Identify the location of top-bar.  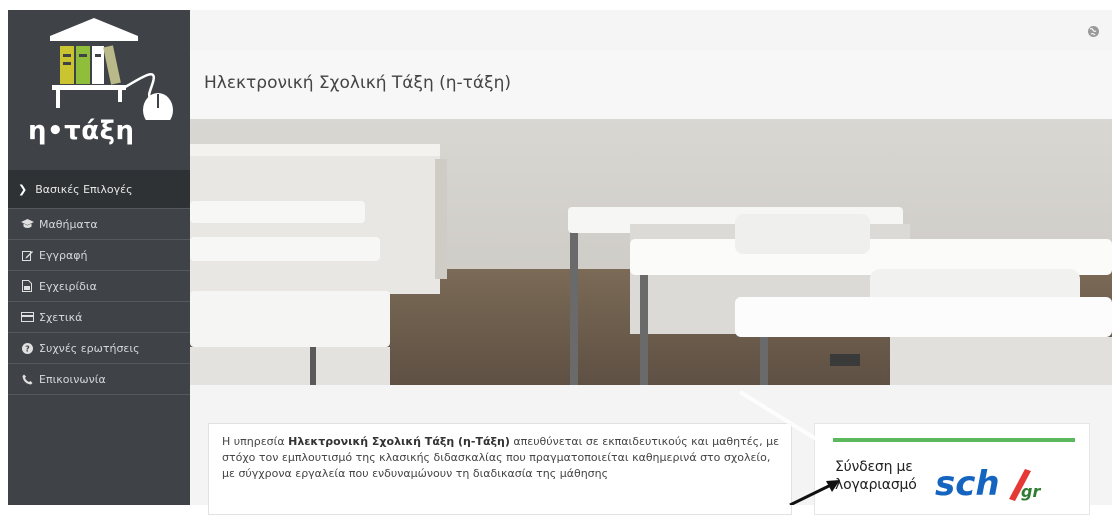
(651, 31).